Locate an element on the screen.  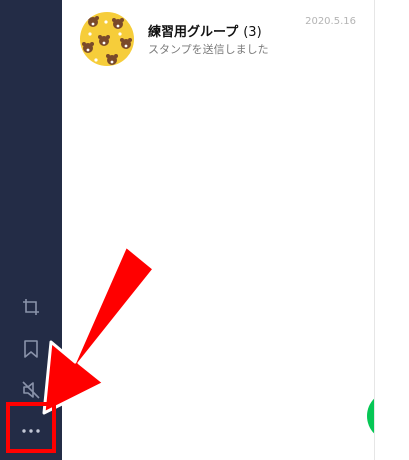
last-message-preview: スタンプを送信しました is located at coordinates (208, 49).